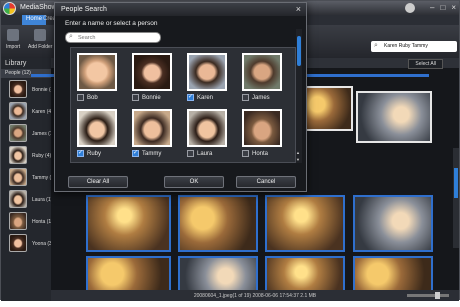 The image size is (460, 307). Describe the element at coordinates (29, 89) in the screenshot. I see `library-person-item: Bonnie (4)` at that location.